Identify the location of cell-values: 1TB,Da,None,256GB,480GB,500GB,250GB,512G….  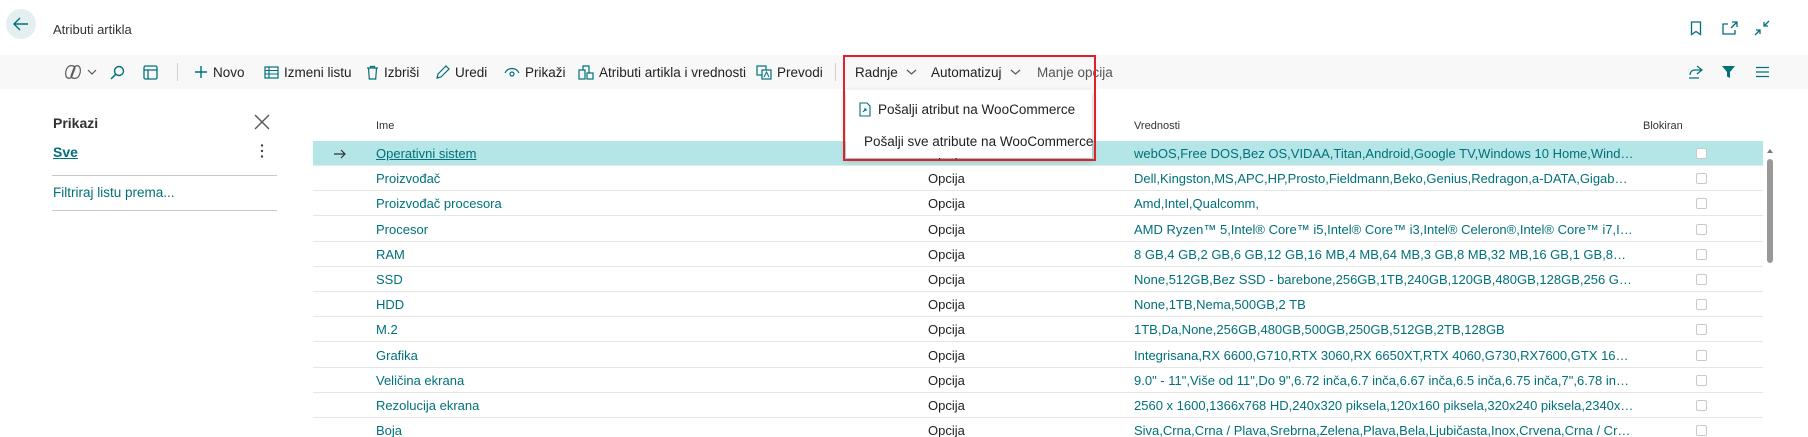
(1384, 329).